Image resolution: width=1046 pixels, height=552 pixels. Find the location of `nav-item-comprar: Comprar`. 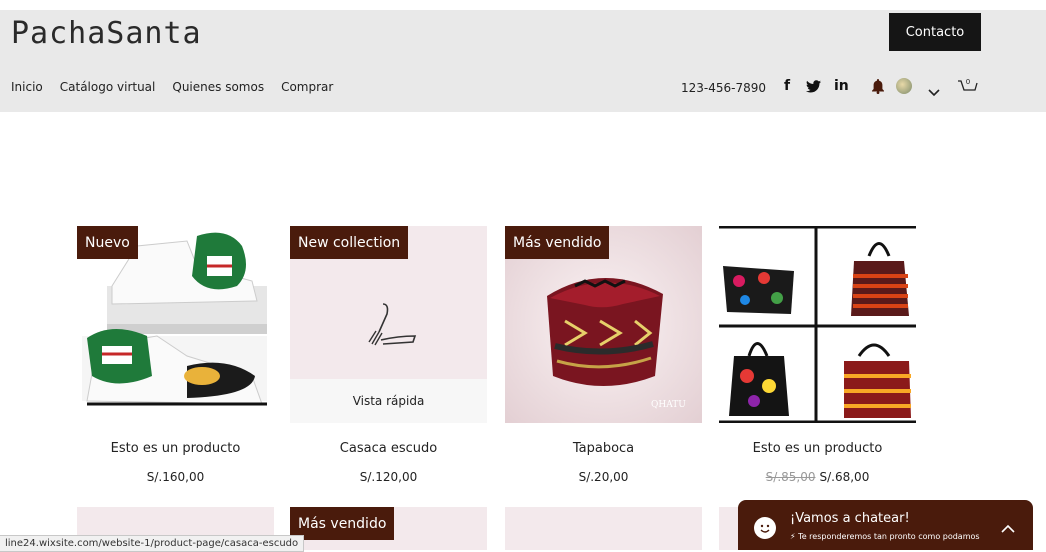

nav-item-comprar: Comprar is located at coordinates (307, 87).